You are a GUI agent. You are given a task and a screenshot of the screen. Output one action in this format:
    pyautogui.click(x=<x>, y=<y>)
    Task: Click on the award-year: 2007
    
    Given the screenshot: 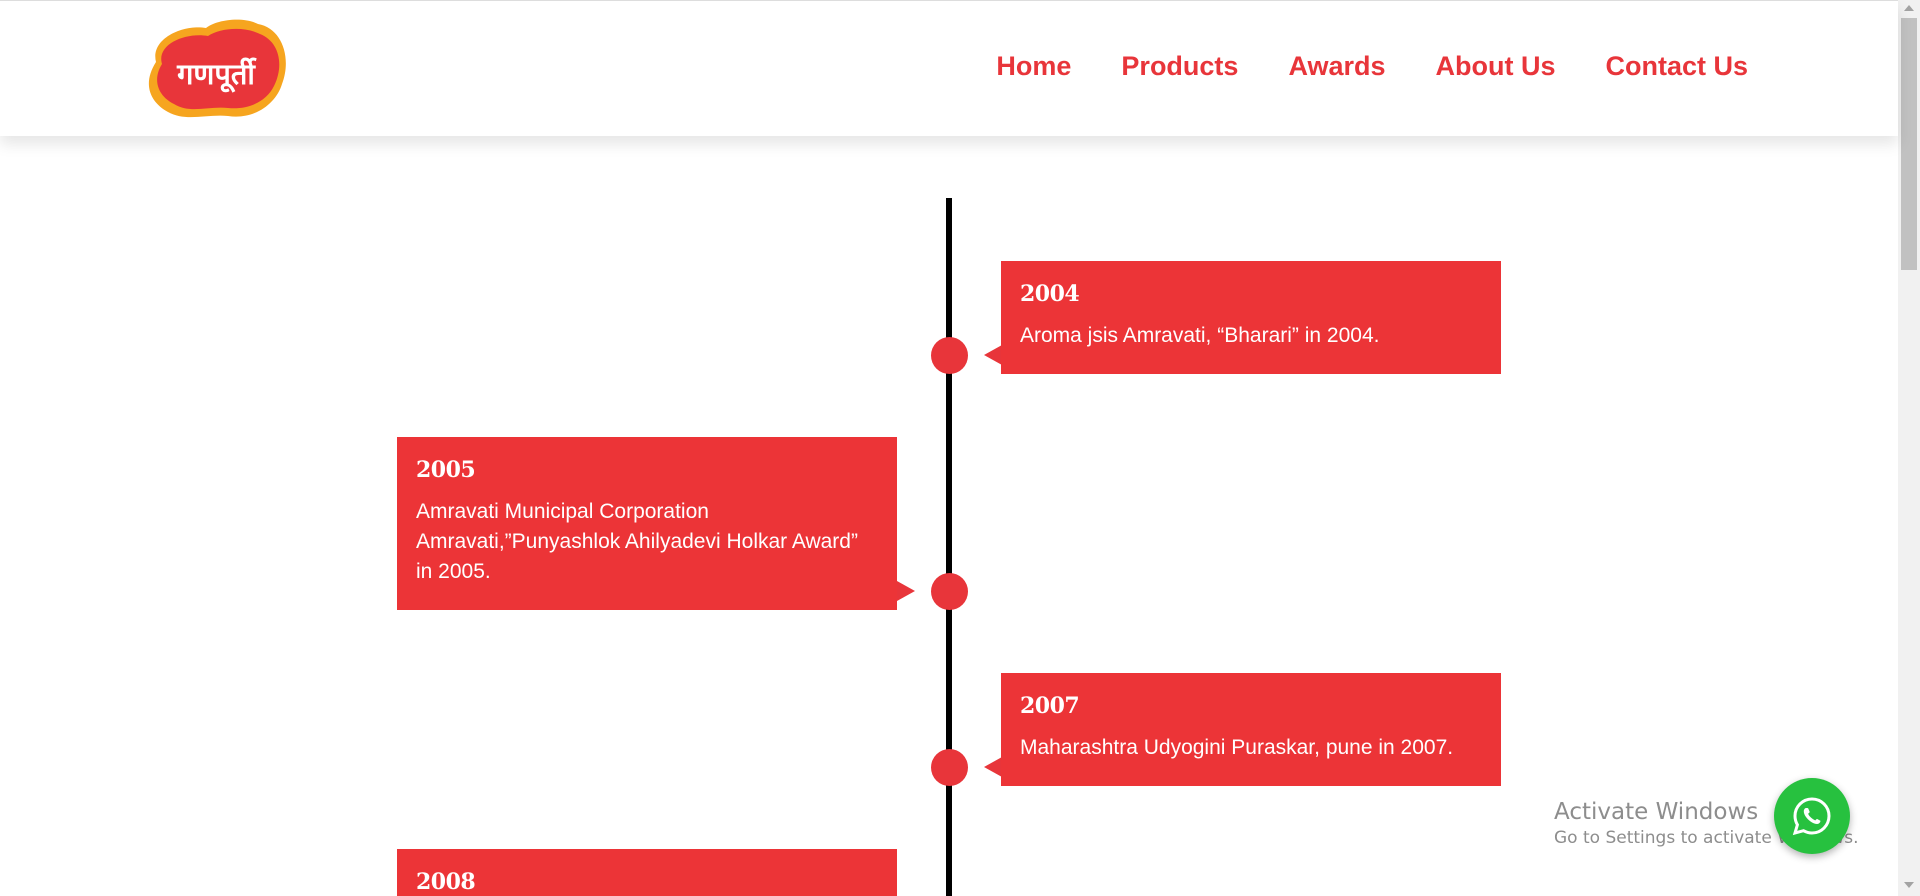 What is the action you would take?
    pyautogui.click(x=1050, y=706)
    